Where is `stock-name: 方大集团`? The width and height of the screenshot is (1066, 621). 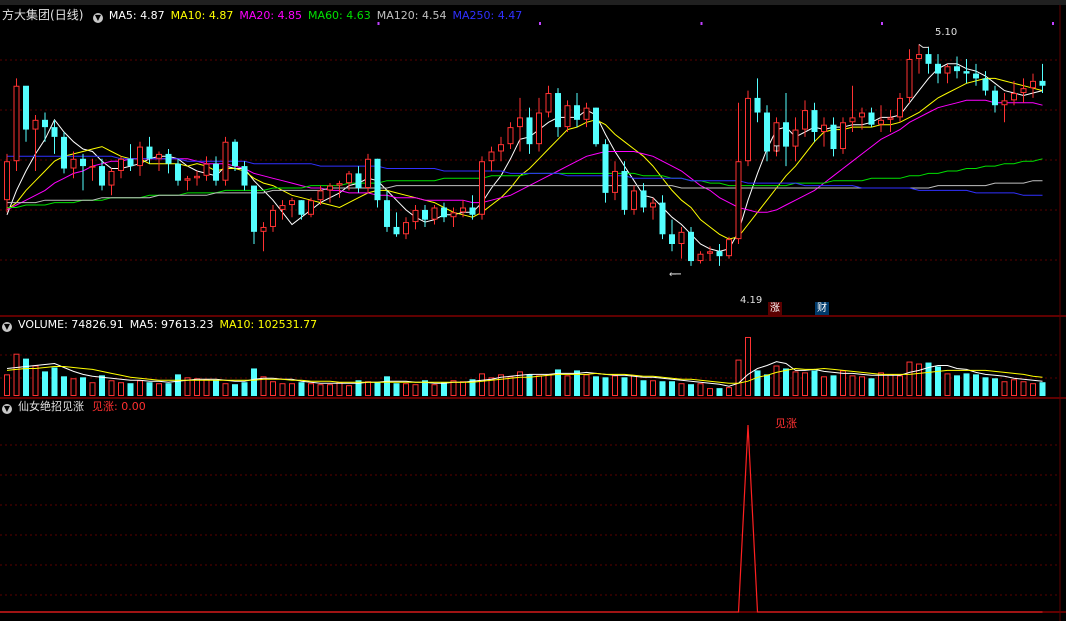
stock-name: 方大集团 is located at coordinates (26, 15).